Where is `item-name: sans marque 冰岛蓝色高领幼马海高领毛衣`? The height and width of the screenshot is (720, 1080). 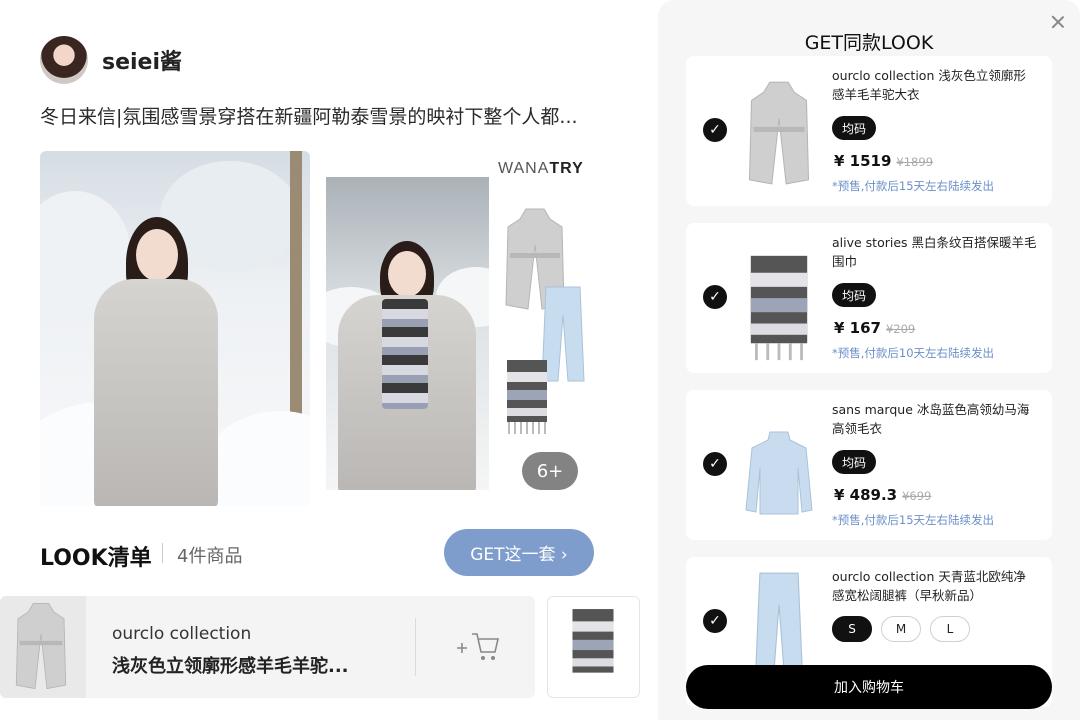
item-name: sans marque 冰岛蓝色高领幼马海高领毛衣 is located at coordinates (931, 419).